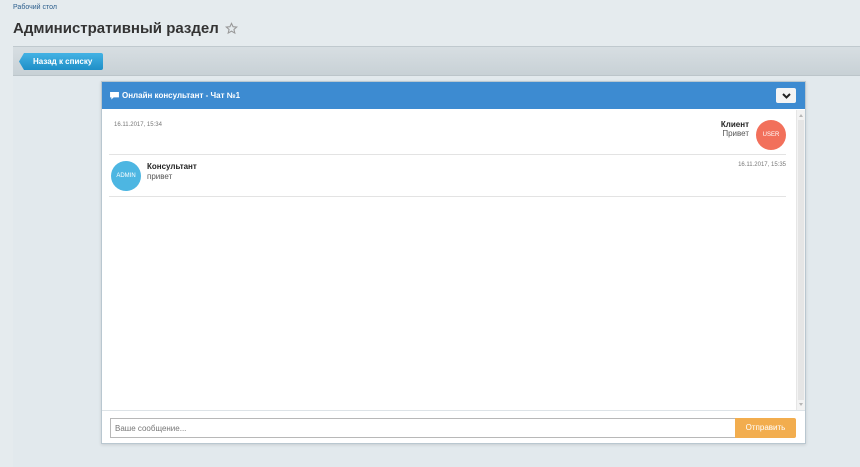 This screenshot has width=860, height=467. What do you see at coordinates (734, 124) in the screenshot?
I see `message-author: Клиент` at bounding box center [734, 124].